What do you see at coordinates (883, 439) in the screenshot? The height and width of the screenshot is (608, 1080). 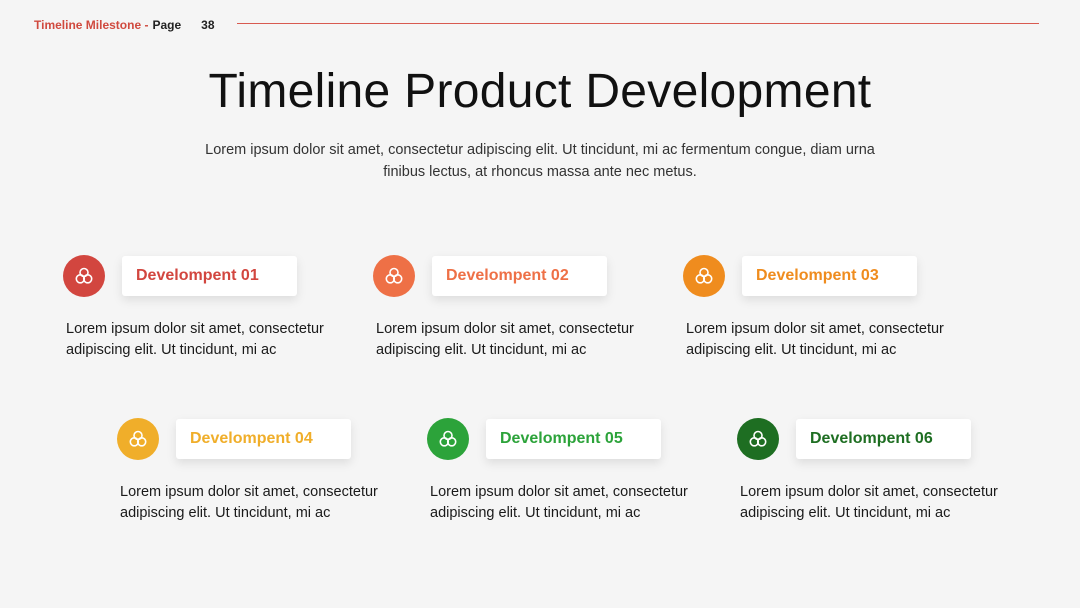 I see `milestone-label: Develompent 06` at bounding box center [883, 439].